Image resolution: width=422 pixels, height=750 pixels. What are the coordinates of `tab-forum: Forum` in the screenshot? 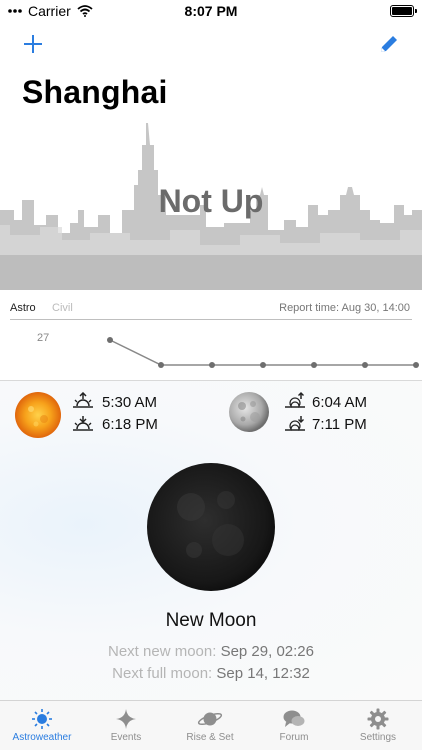 It's located at (294, 725).